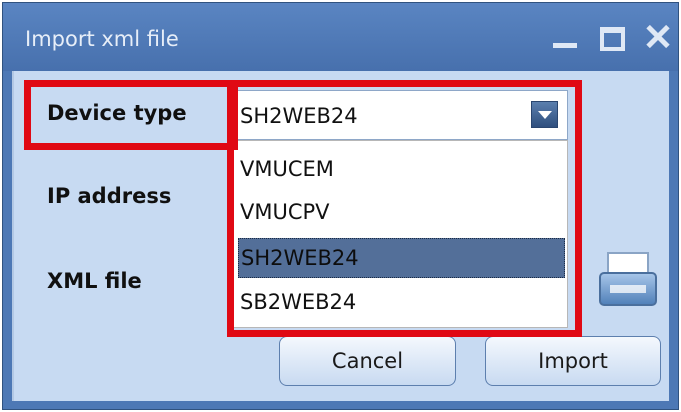 This screenshot has height=412, width=681. Describe the element at coordinates (109, 196) in the screenshot. I see `ip-address-label: IP address` at that location.